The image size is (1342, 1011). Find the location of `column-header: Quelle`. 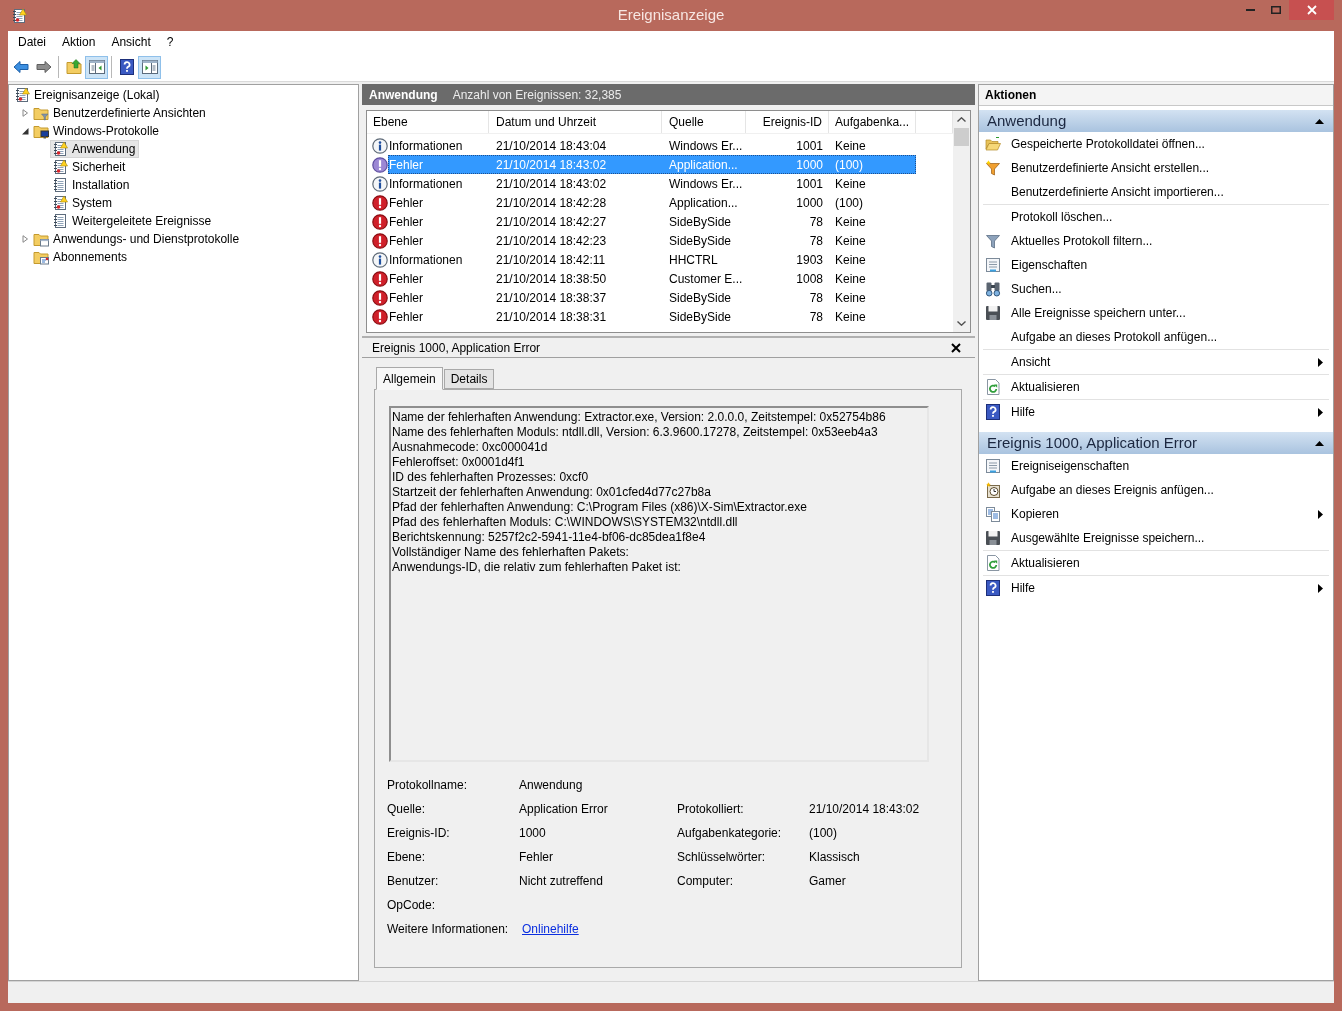

column-header: Quelle is located at coordinates (704, 122).